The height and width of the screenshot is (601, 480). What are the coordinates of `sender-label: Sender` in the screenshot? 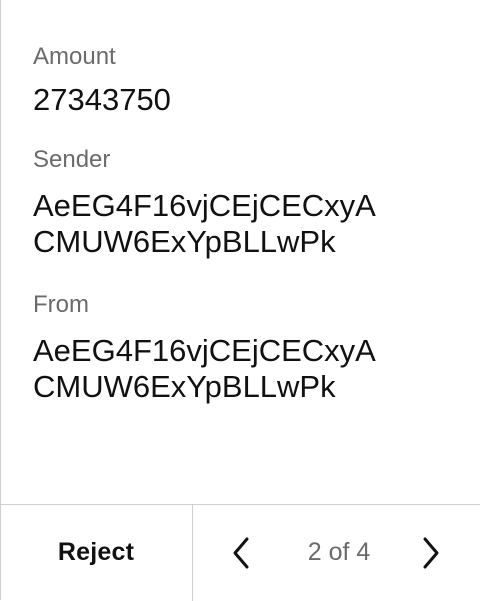 It's located at (72, 159).